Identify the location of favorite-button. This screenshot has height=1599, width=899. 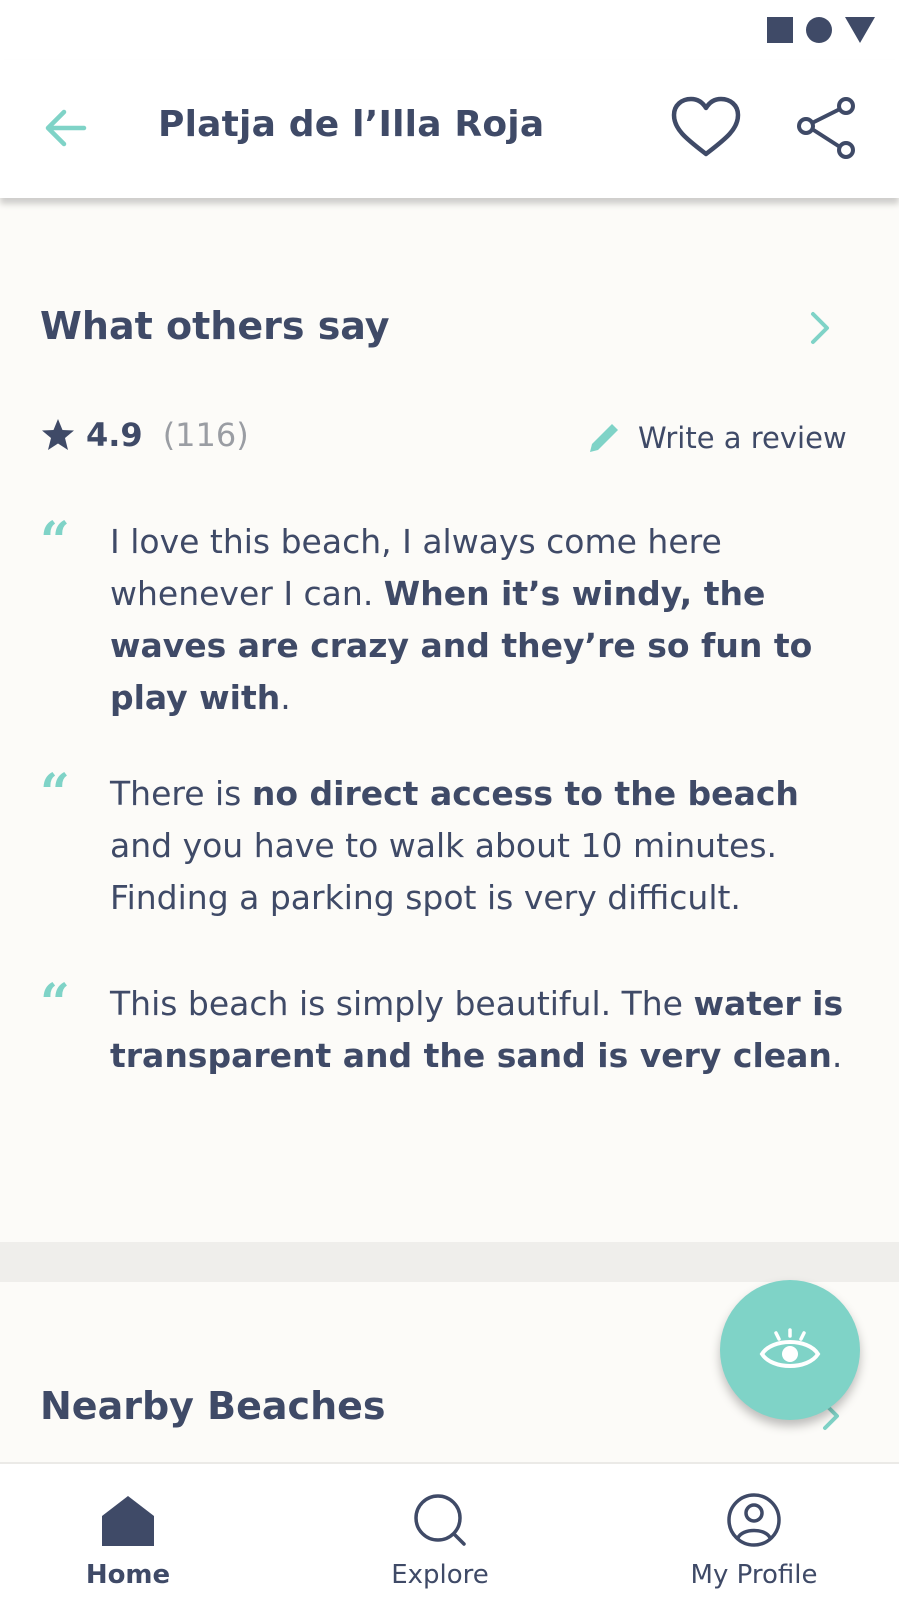
(706, 128).